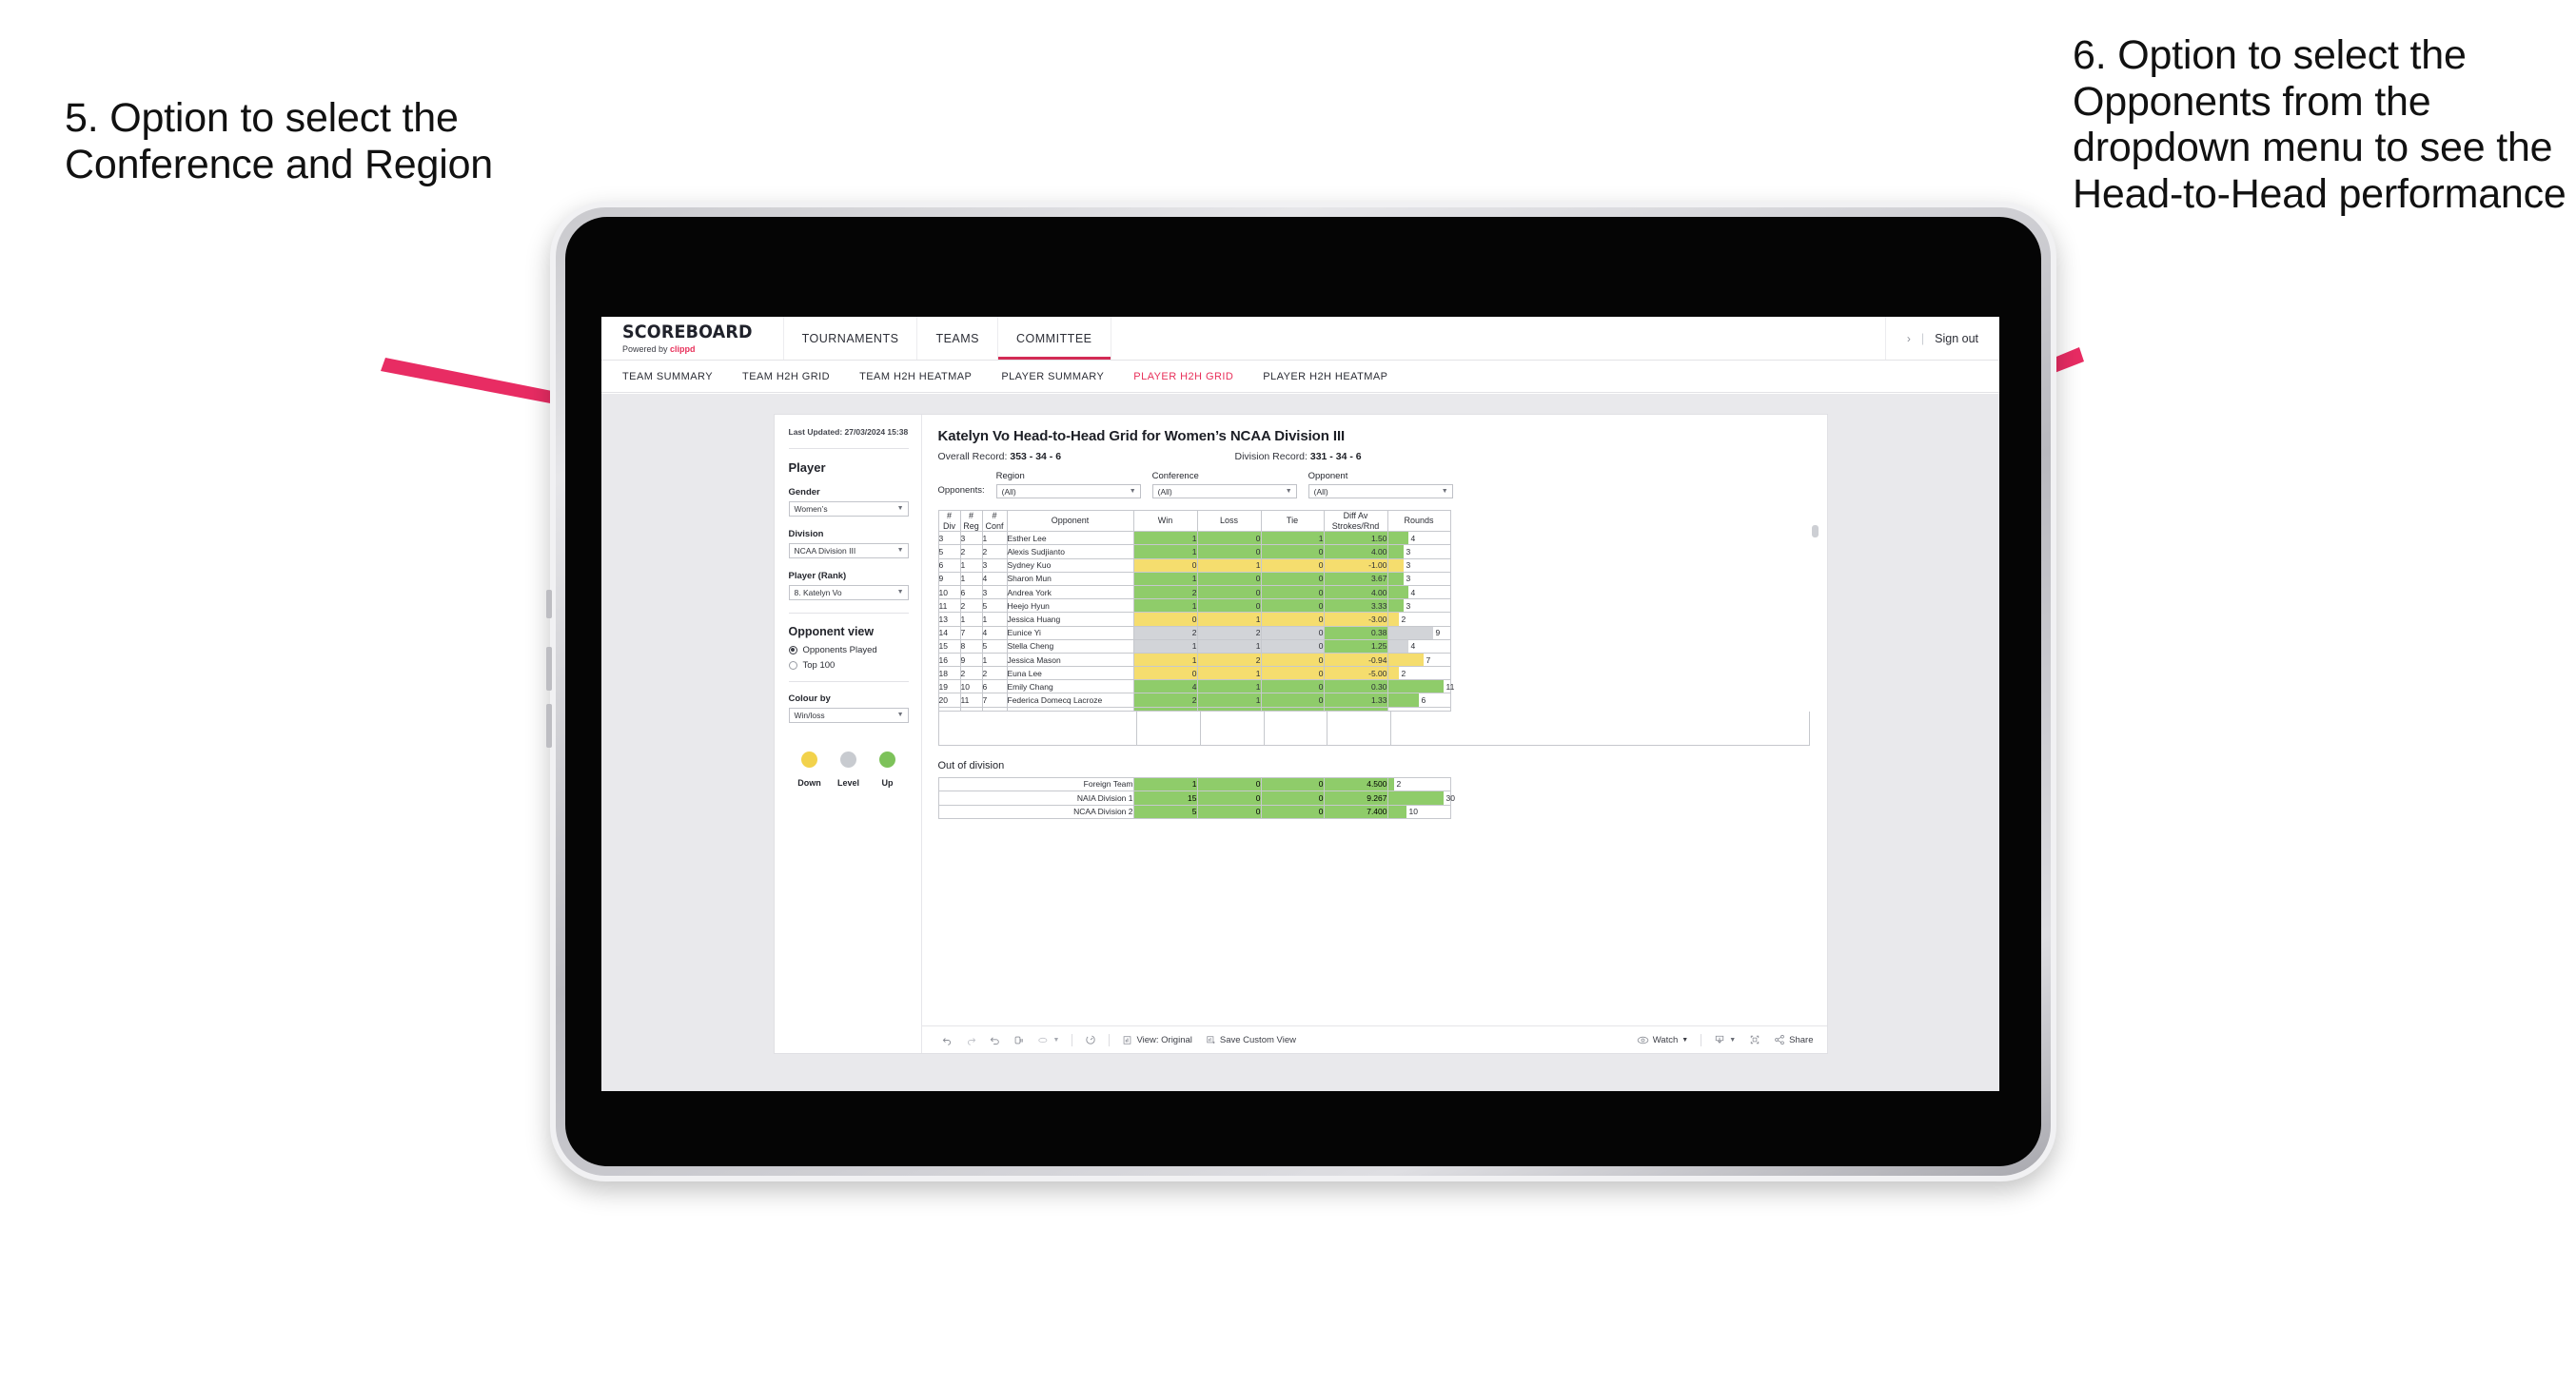  Describe the element at coordinates (1070, 592) in the screenshot. I see `cell-opponent: Andrea York` at that location.